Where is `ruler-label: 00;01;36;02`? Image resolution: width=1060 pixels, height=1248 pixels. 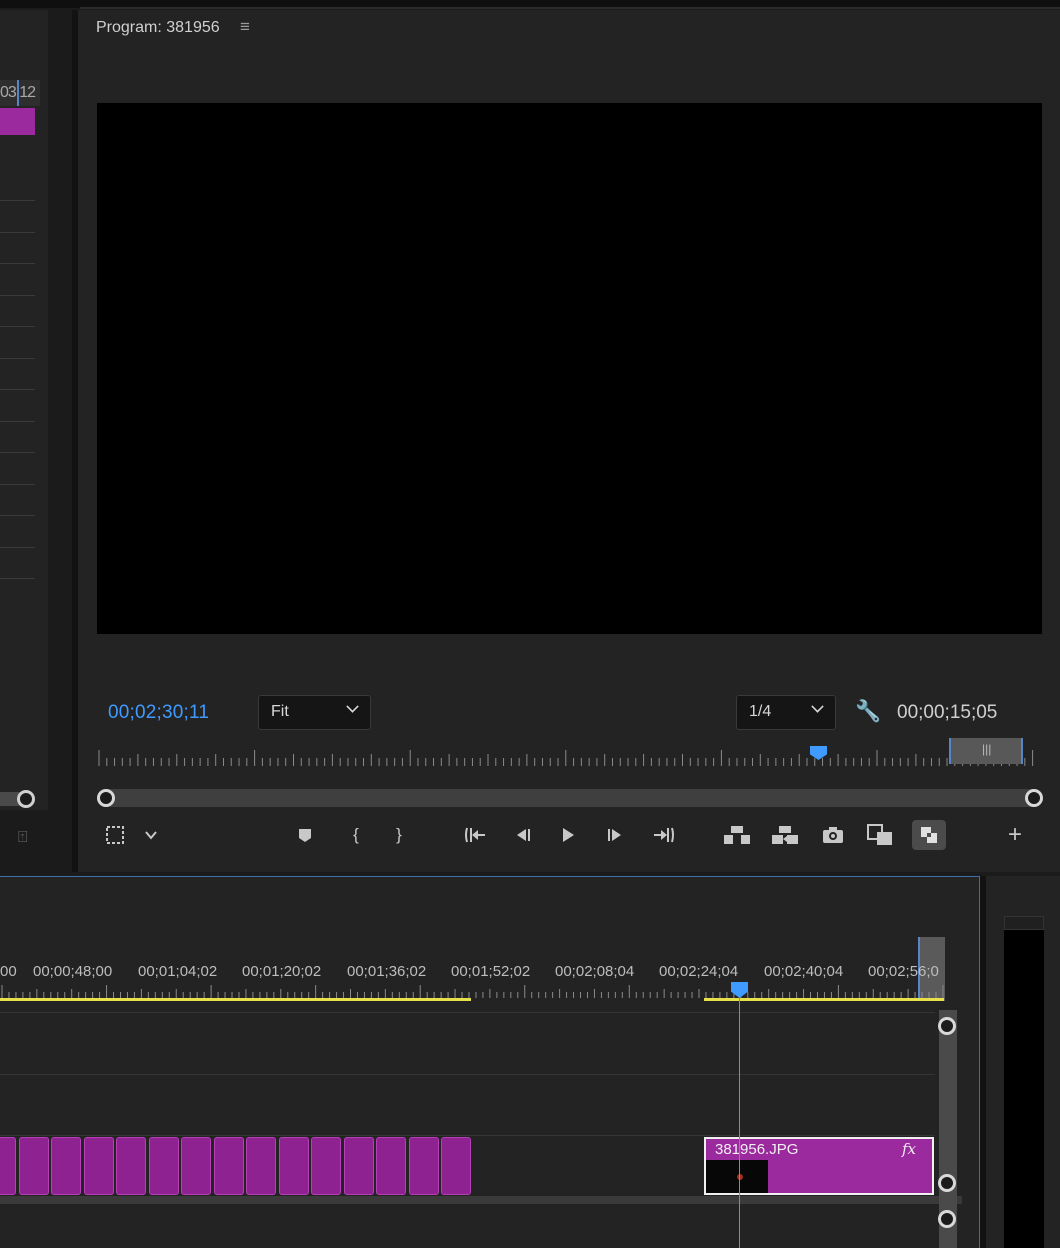
ruler-label: 00;01;36;02 is located at coordinates (387, 971).